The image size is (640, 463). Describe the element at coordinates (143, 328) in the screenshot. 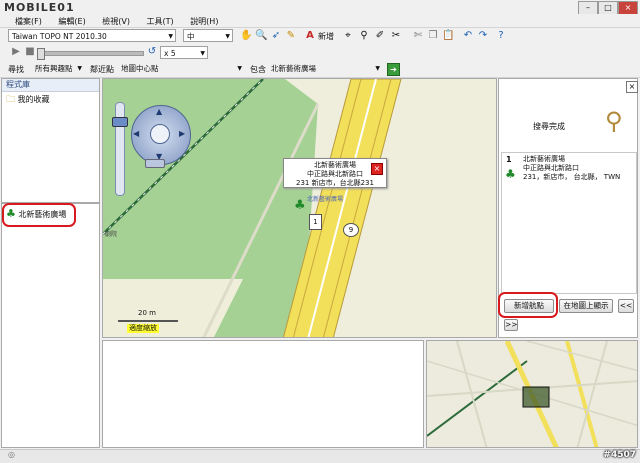

I see `zoom-hint: 適度縮放` at that location.